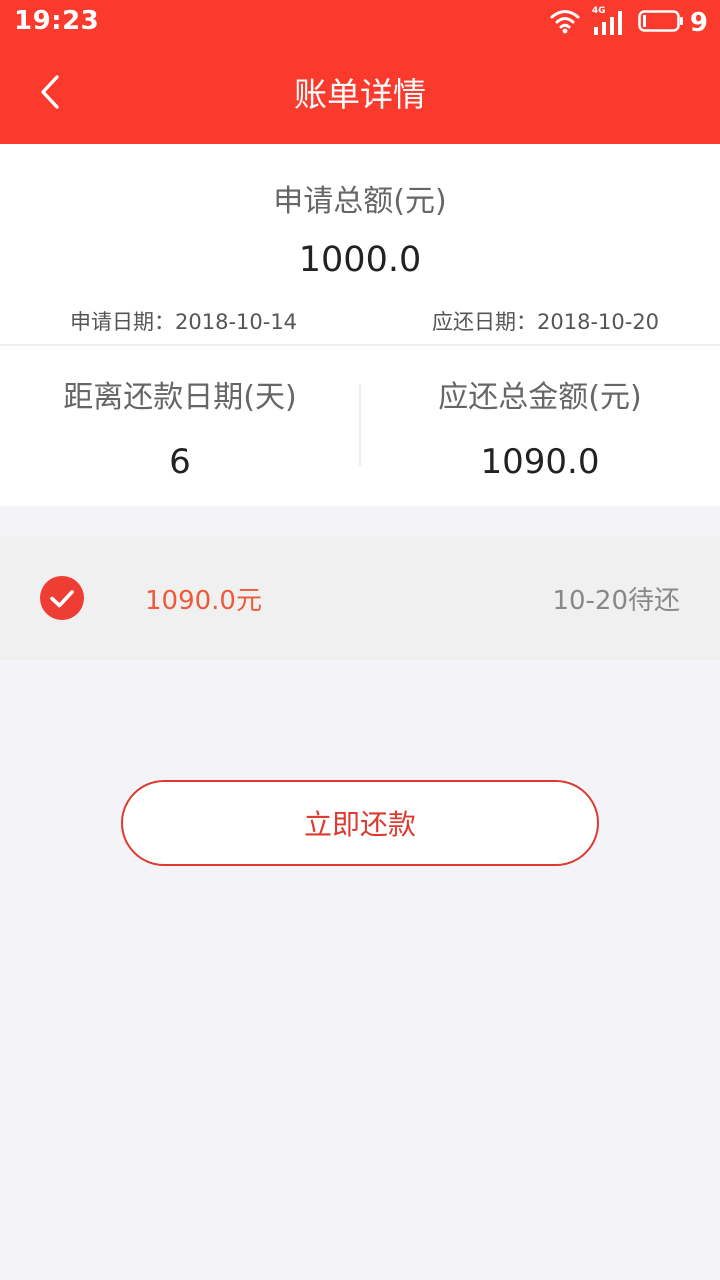 The width and height of the screenshot is (720, 1280). I want to click on cellular-signal-icon: 4G, so click(609, 21).